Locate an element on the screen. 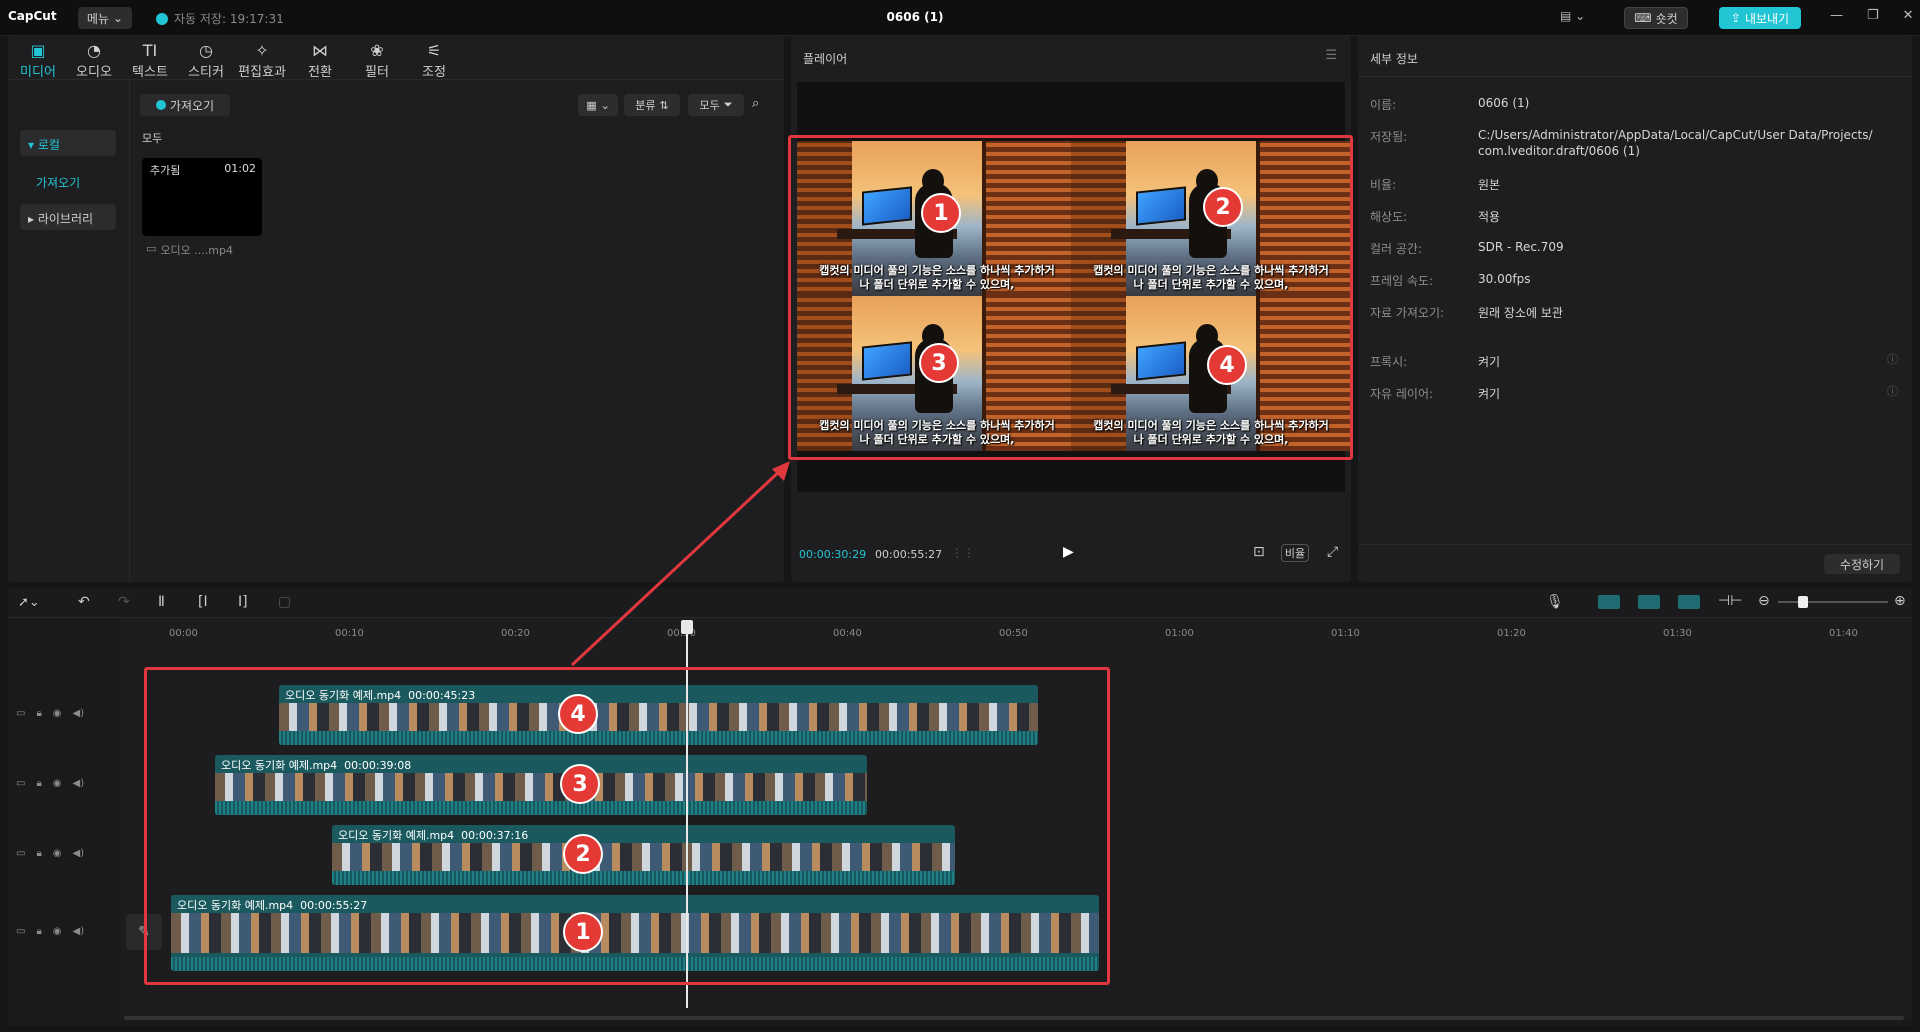  zoom-slider is located at coordinates (1833, 602).